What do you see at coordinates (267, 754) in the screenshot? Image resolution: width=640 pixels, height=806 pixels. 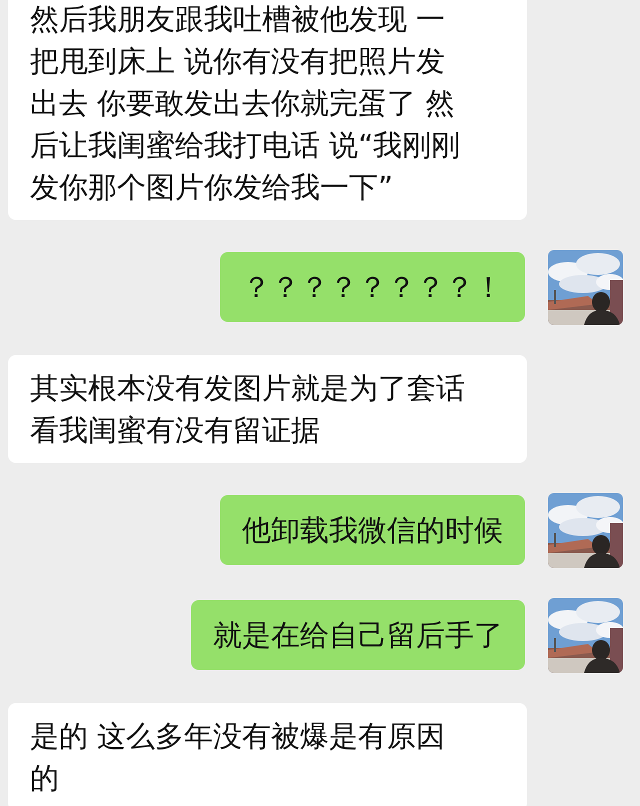 I see `message-bubble: 是的 这么多年没有被爆是有原因的` at bounding box center [267, 754].